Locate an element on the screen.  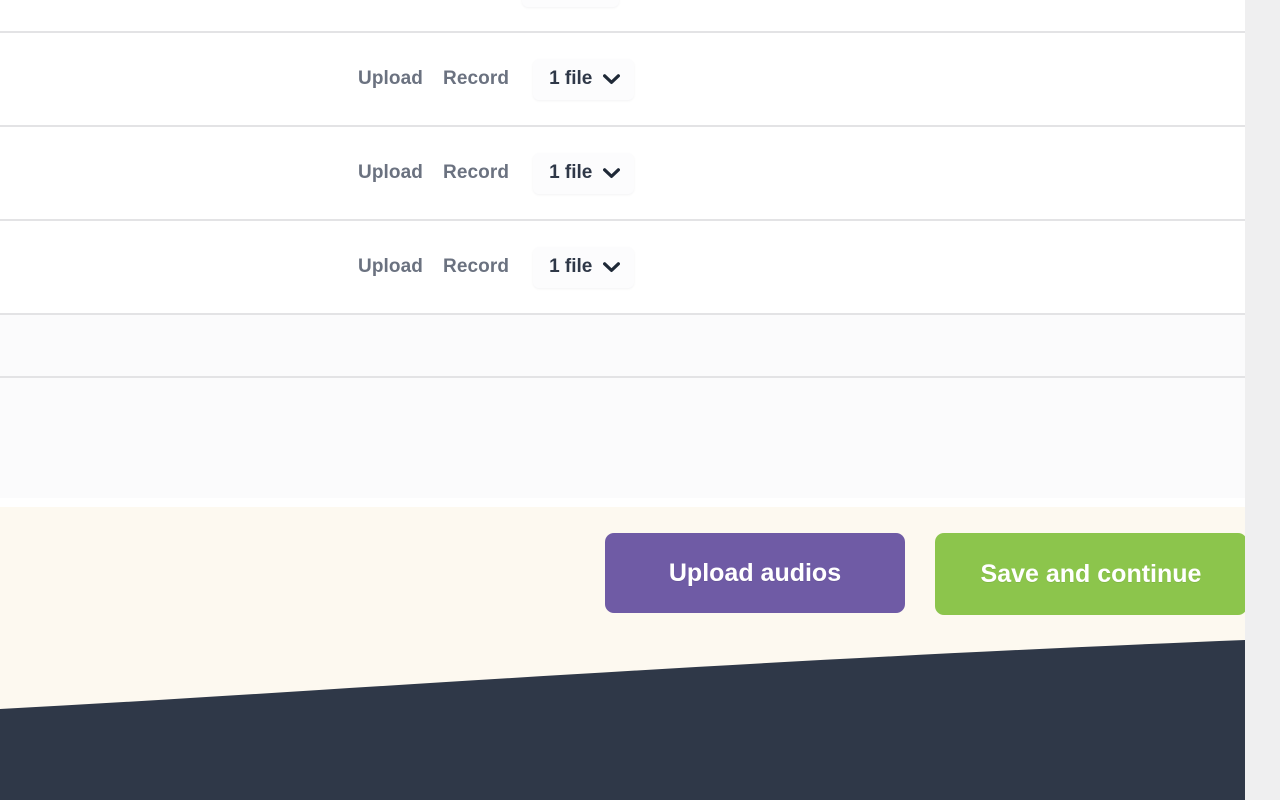
file-count-select-clipped is located at coordinates (570, 3).